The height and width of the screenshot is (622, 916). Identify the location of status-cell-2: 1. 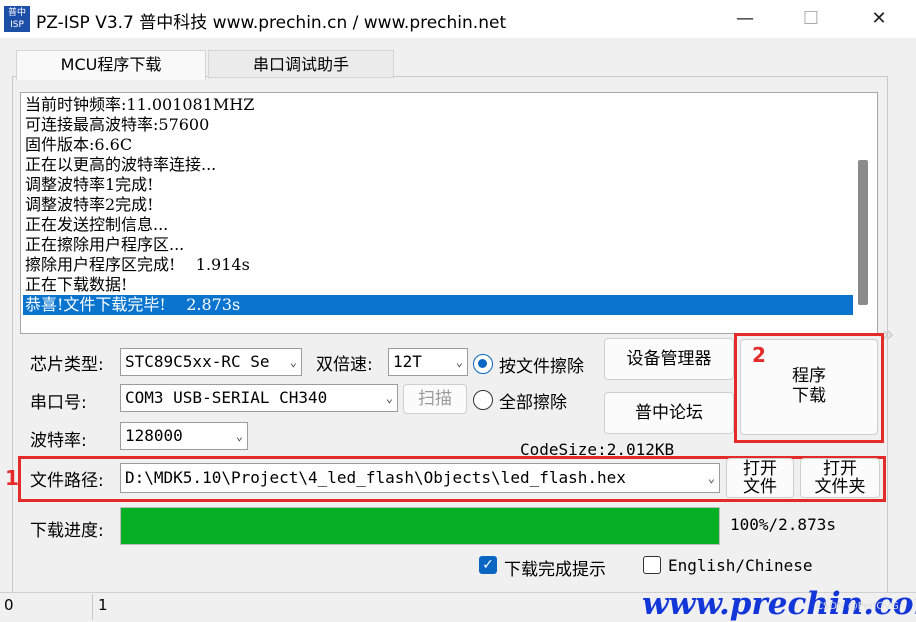
(103, 605).